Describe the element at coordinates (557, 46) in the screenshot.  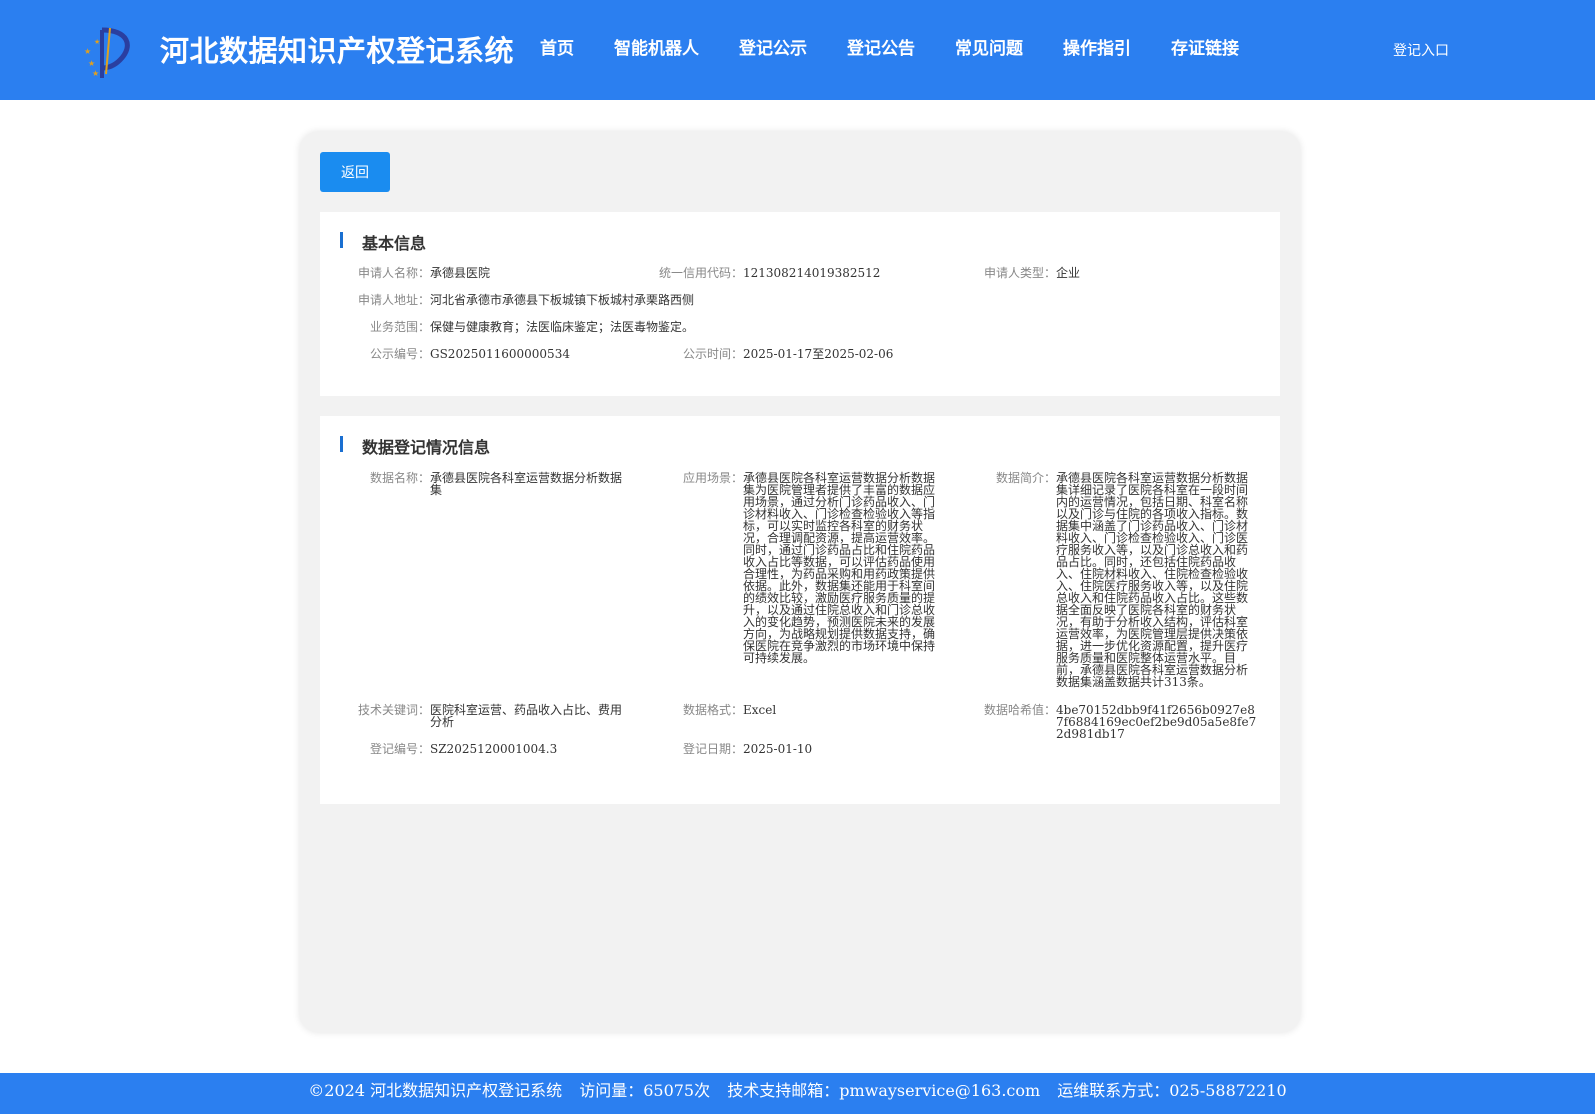
I see `nav-home: 首页` at that location.